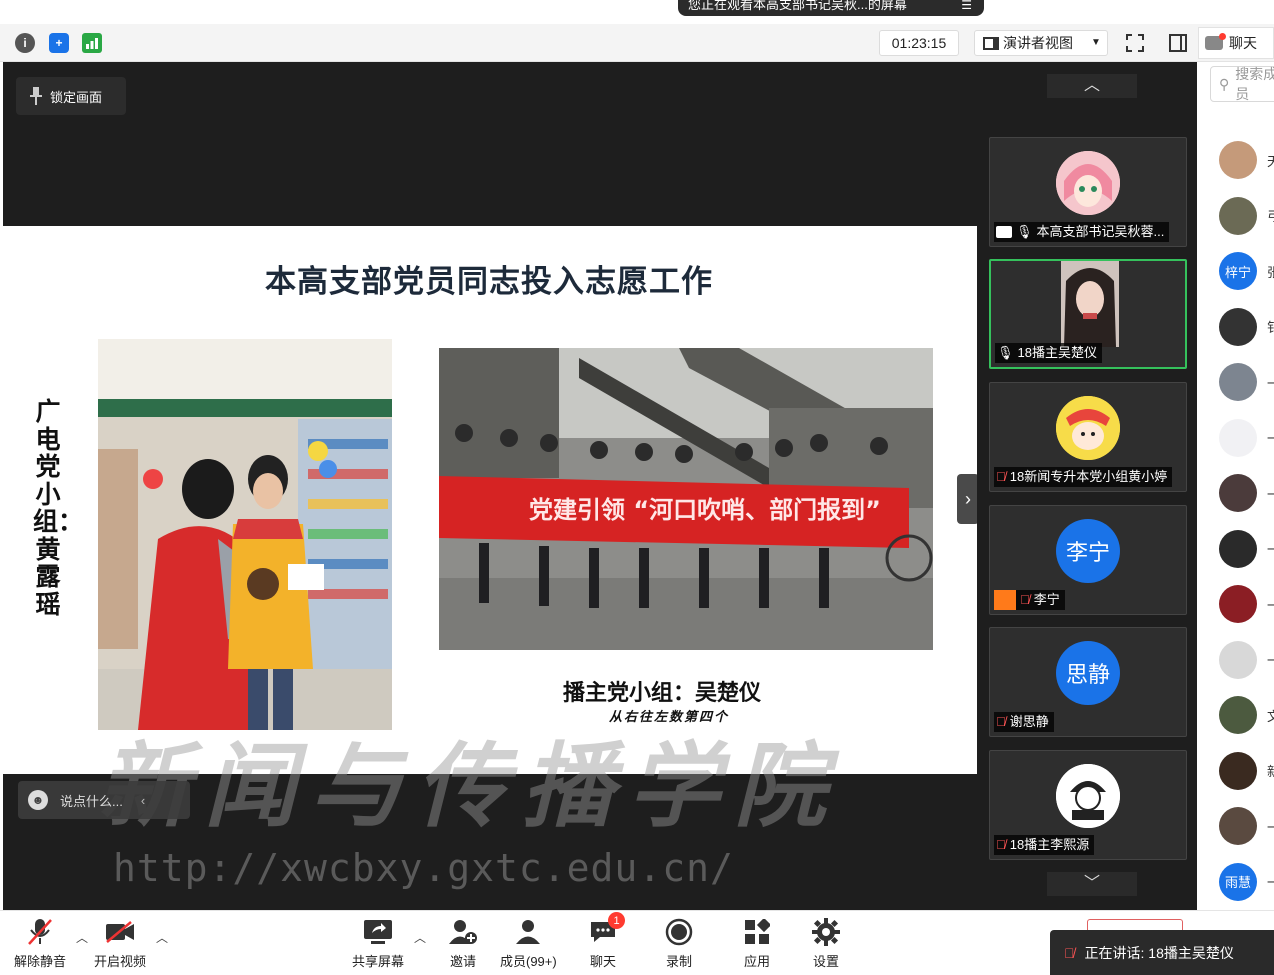  What do you see at coordinates (1246, 715) in the screenshot?
I see `list-item: 文` at bounding box center [1246, 715].